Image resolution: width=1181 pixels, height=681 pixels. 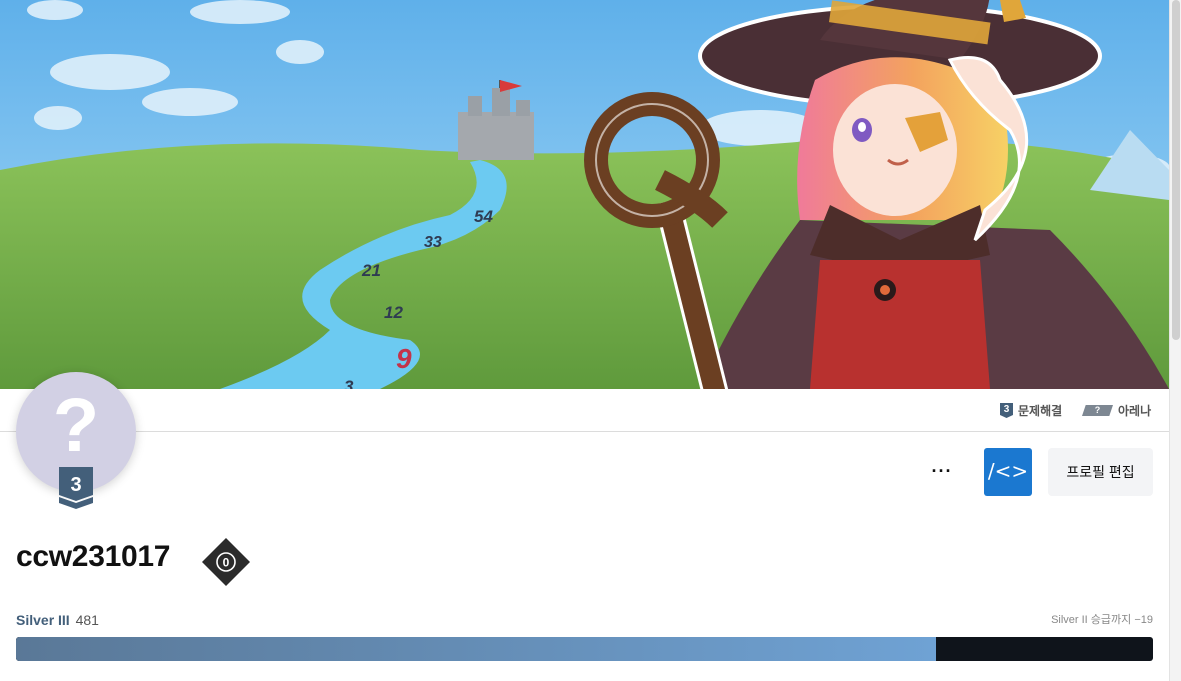 What do you see at coordinates (349, 383) in the screenshot?
I see `path-number-3: 3` at bounding box center [349, 383].